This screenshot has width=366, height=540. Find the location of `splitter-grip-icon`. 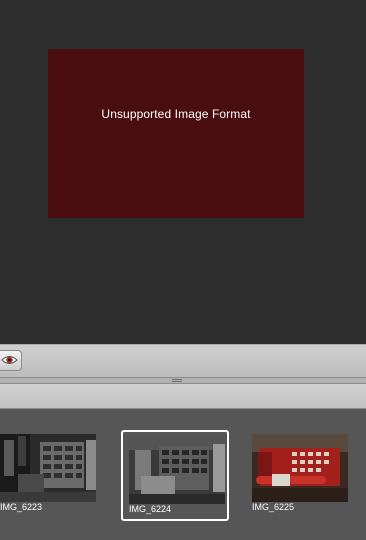

splitter-grip-icon is located at coordinates (177, 380).